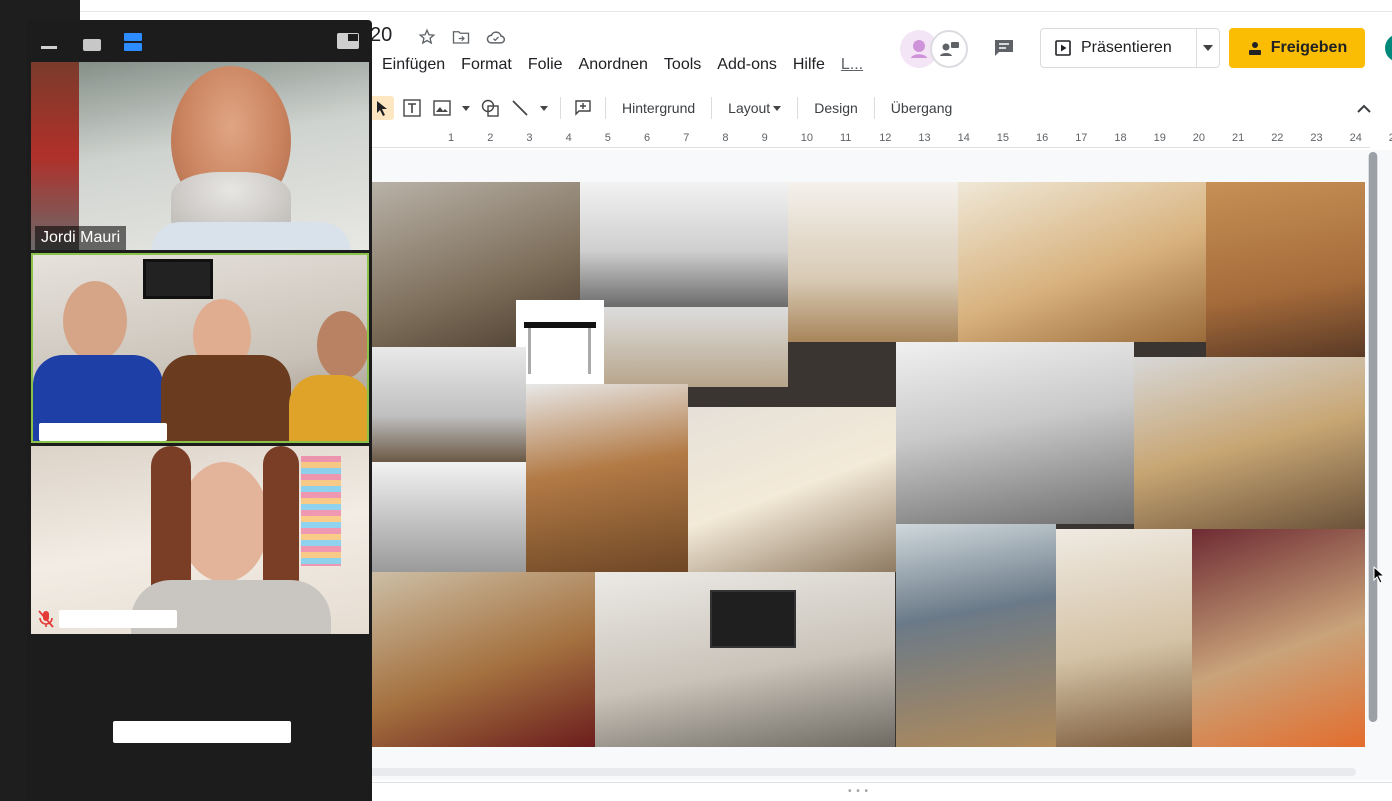 This screenshot has width=1392, height=801. Describe the element at coordinates (200, 348) in the screenshot. I see `participant-tile-active` at that location.